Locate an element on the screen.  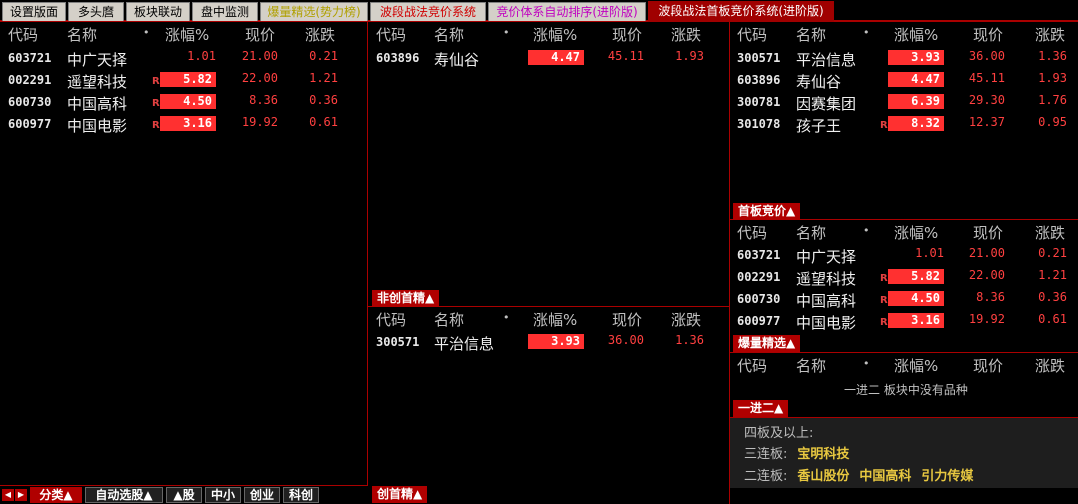
change-pct: 6.39 is located at coordinates (916, 101).